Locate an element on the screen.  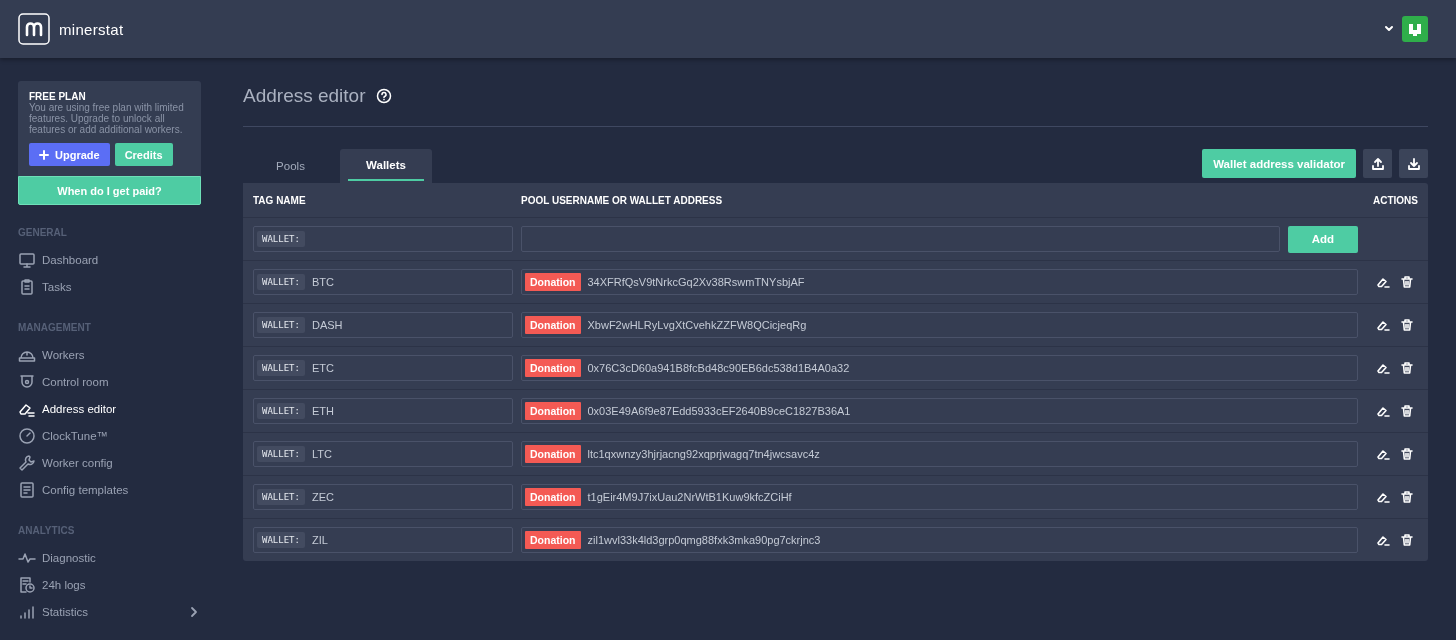
brand-name: minerstat is located at coordinates (91, 29).